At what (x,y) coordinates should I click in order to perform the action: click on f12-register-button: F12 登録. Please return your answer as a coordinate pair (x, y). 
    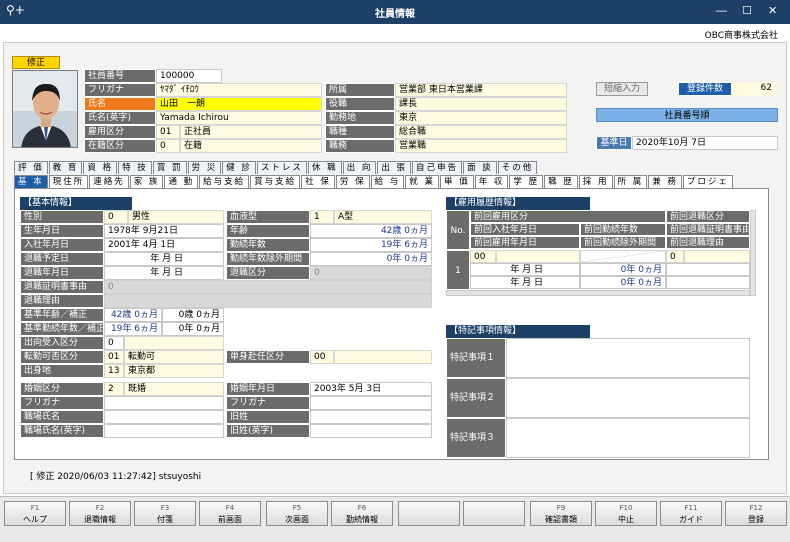
    Looking at the image, I should click on (756, 513).